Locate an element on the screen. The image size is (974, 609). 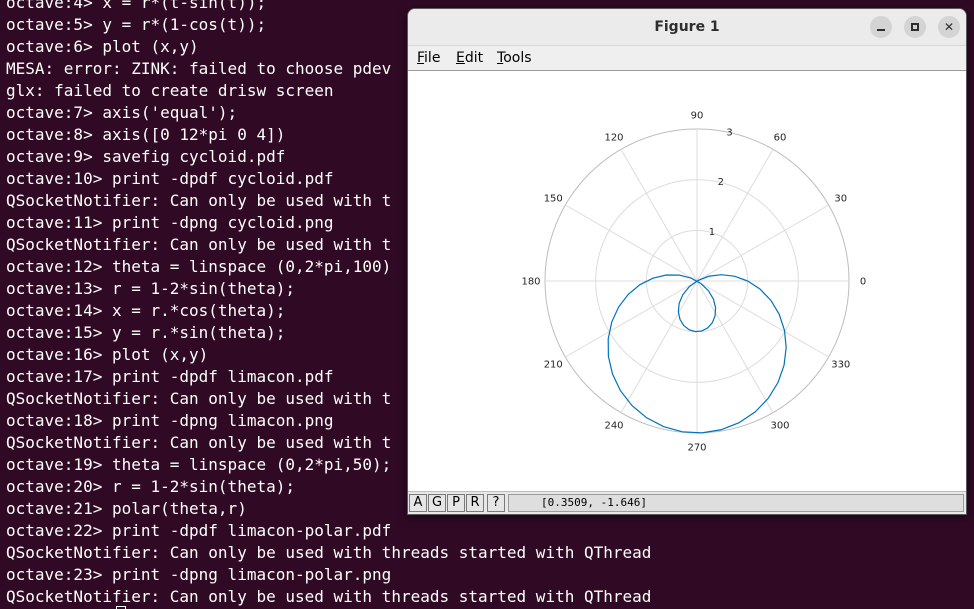
close-icon: ✕ is located at coordinates (949, 27).